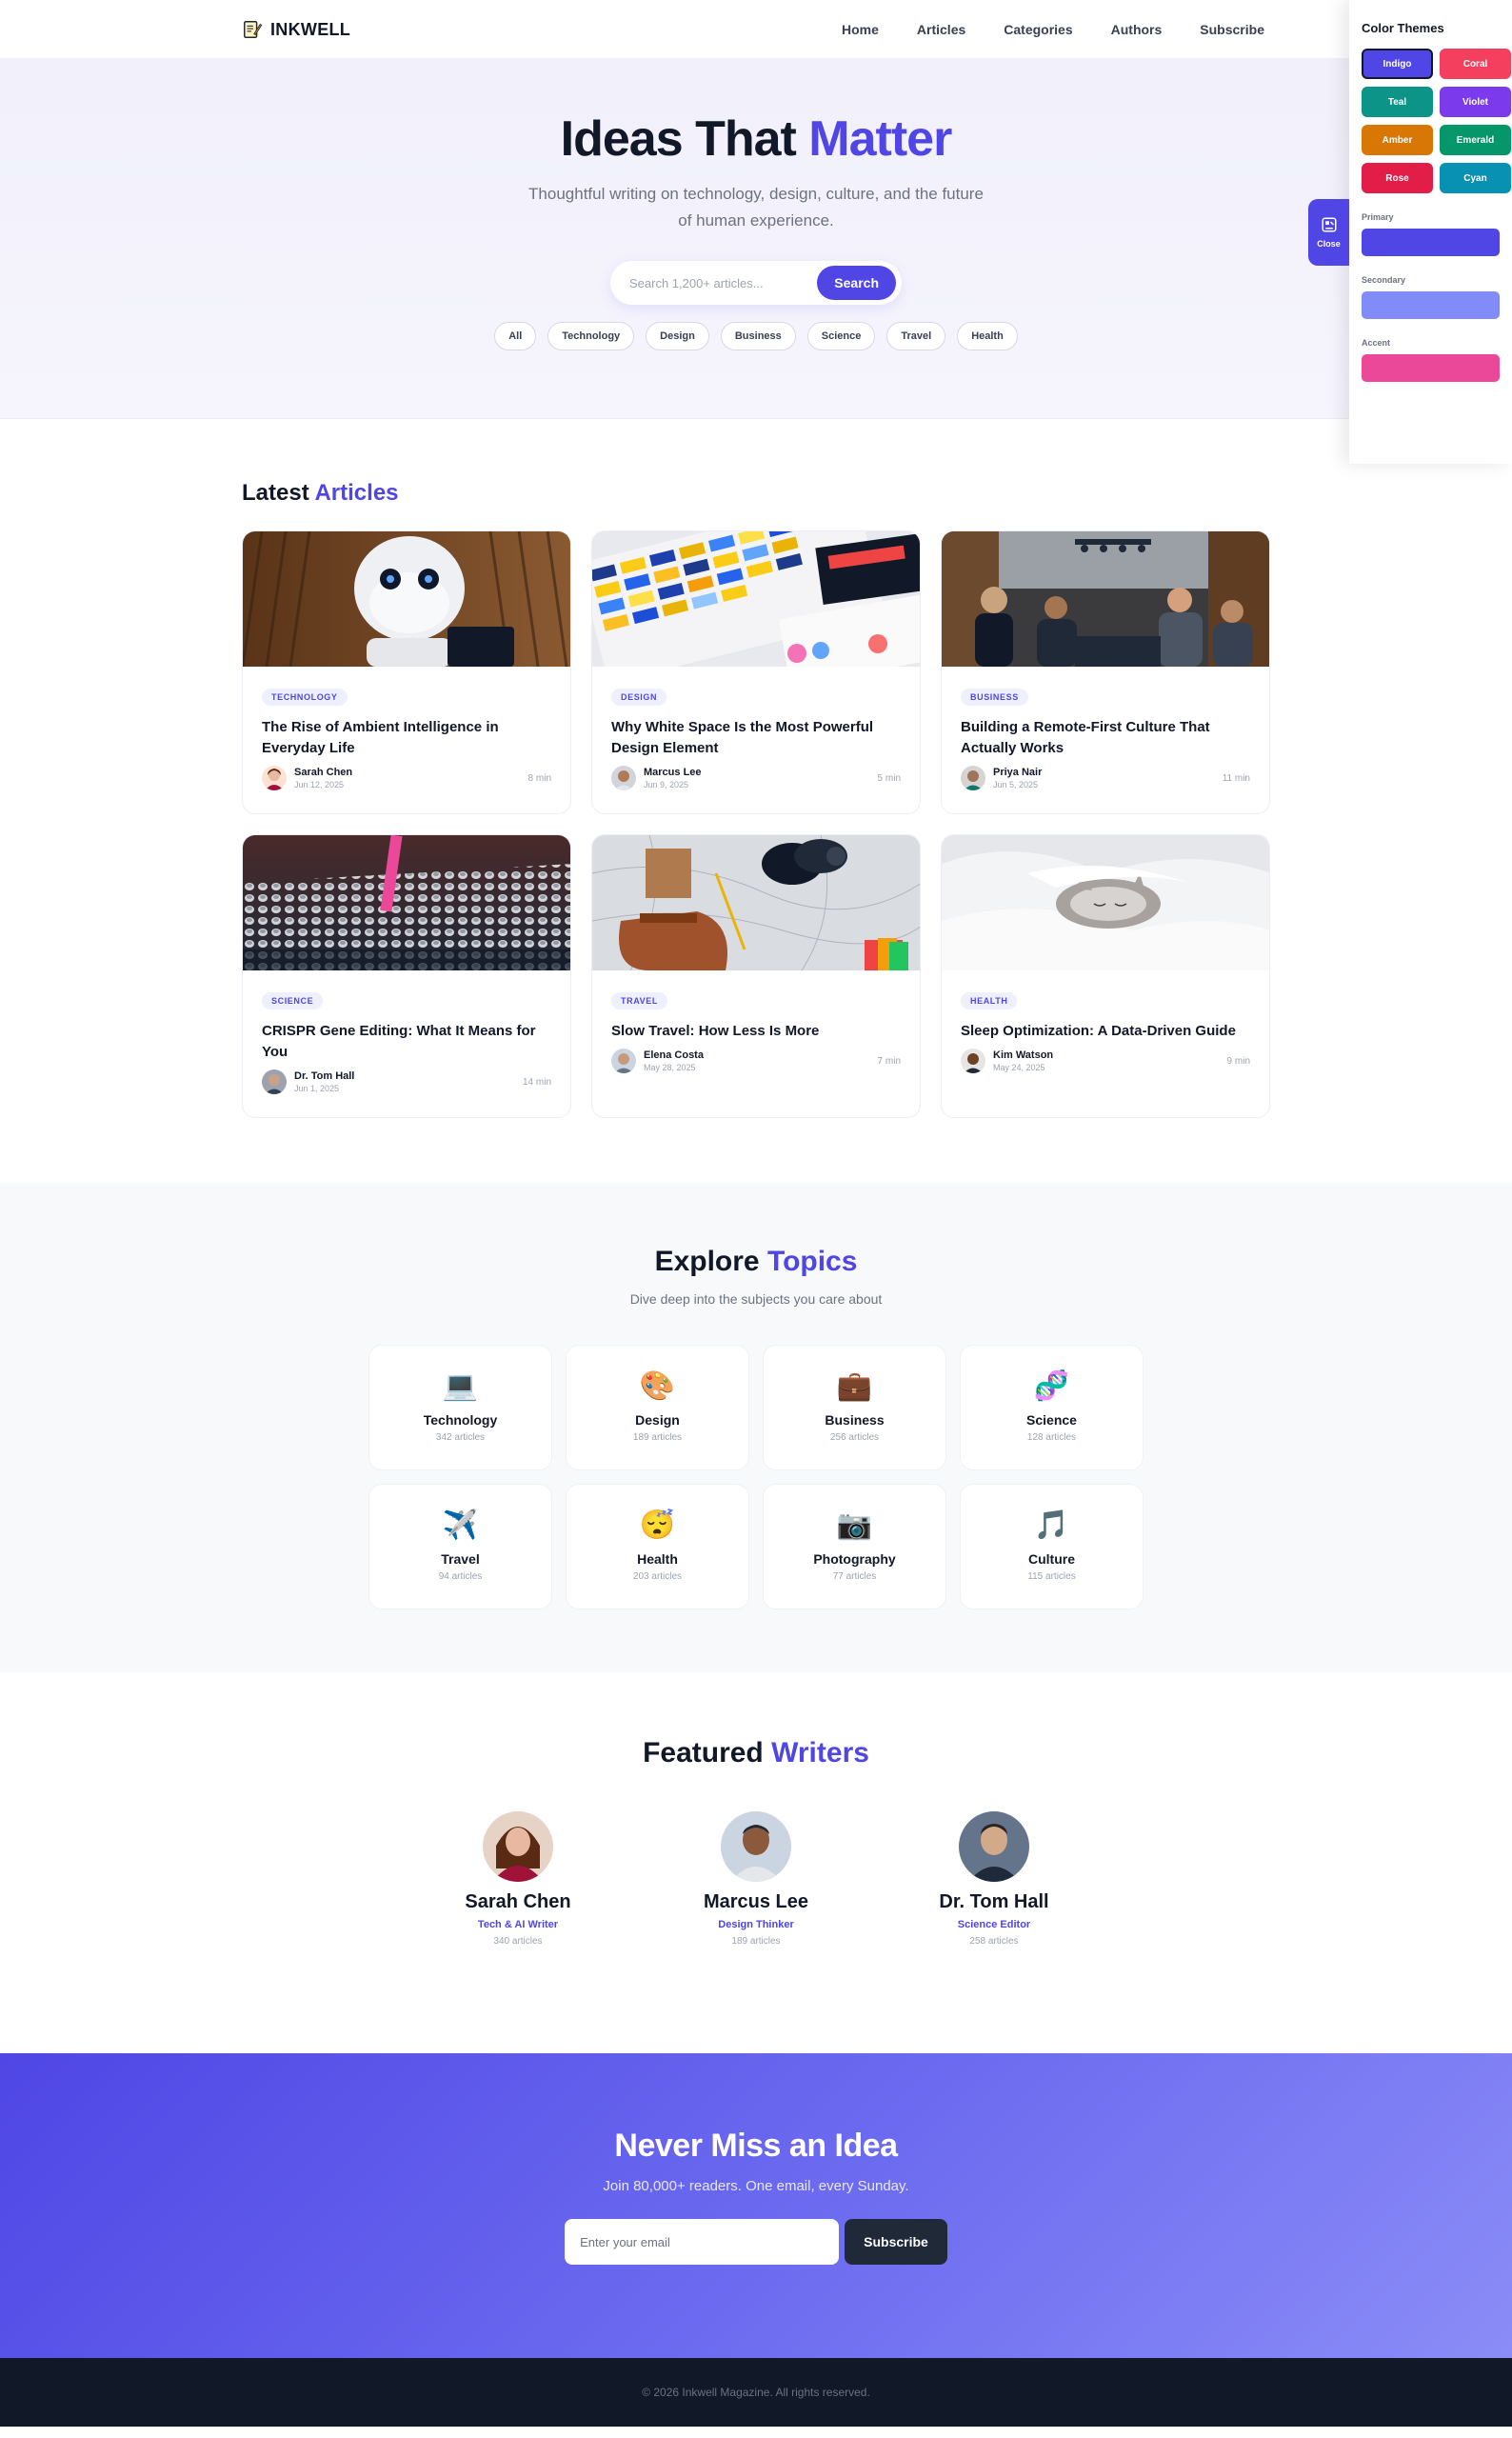 This screenshot has width=1512, height=2438. I want to click on article-date: May 28, 2025, so click(670, 1067).